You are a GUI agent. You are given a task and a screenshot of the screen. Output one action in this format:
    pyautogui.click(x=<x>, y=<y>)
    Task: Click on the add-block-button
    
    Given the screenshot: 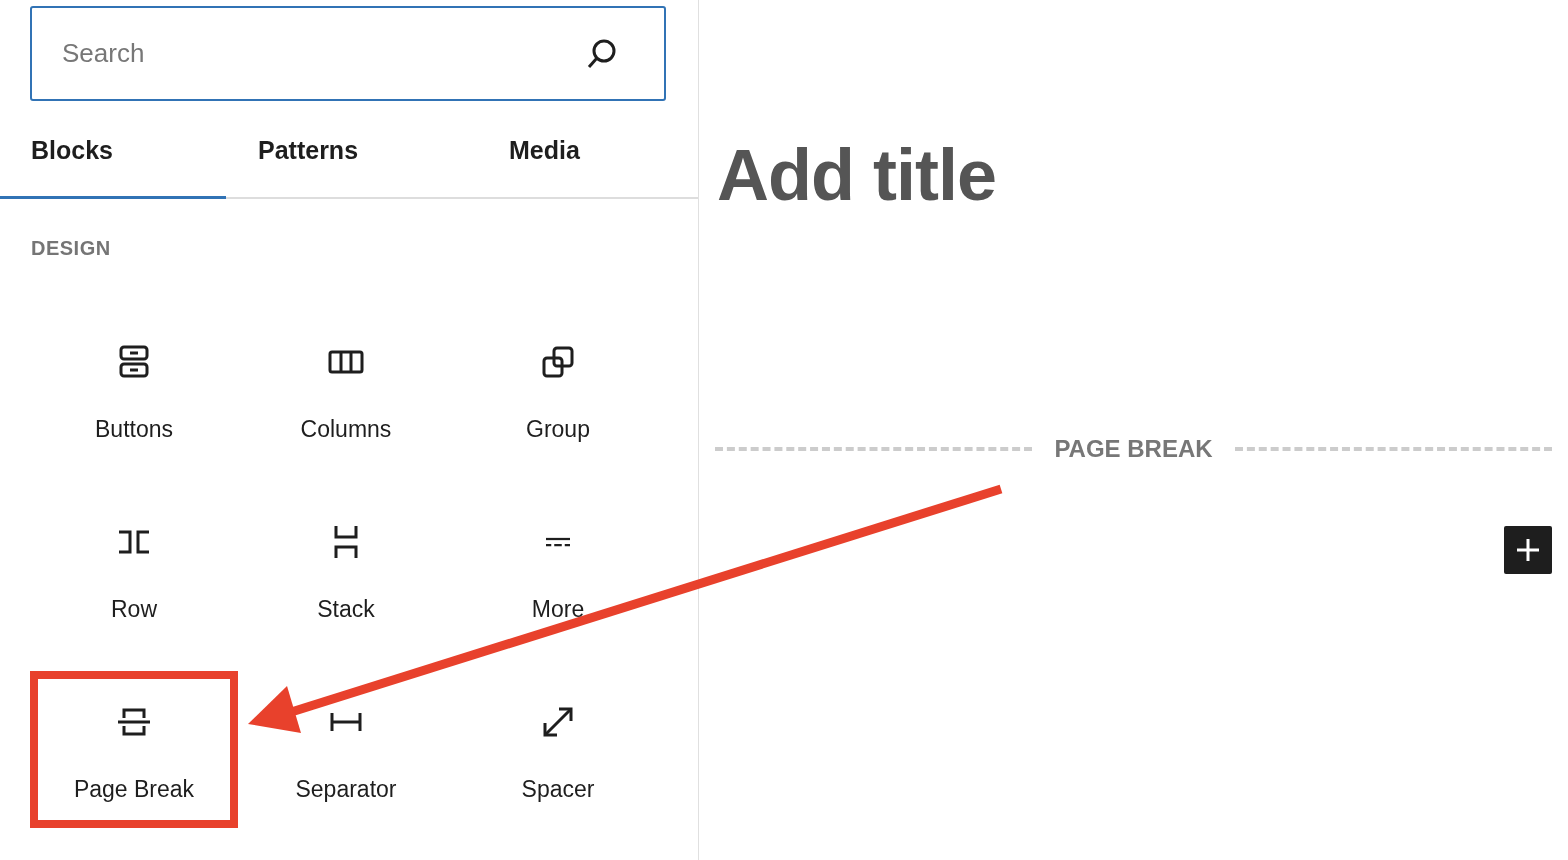 What is the action you would take?
    pyautogui.click(x=1528, y=550)
    